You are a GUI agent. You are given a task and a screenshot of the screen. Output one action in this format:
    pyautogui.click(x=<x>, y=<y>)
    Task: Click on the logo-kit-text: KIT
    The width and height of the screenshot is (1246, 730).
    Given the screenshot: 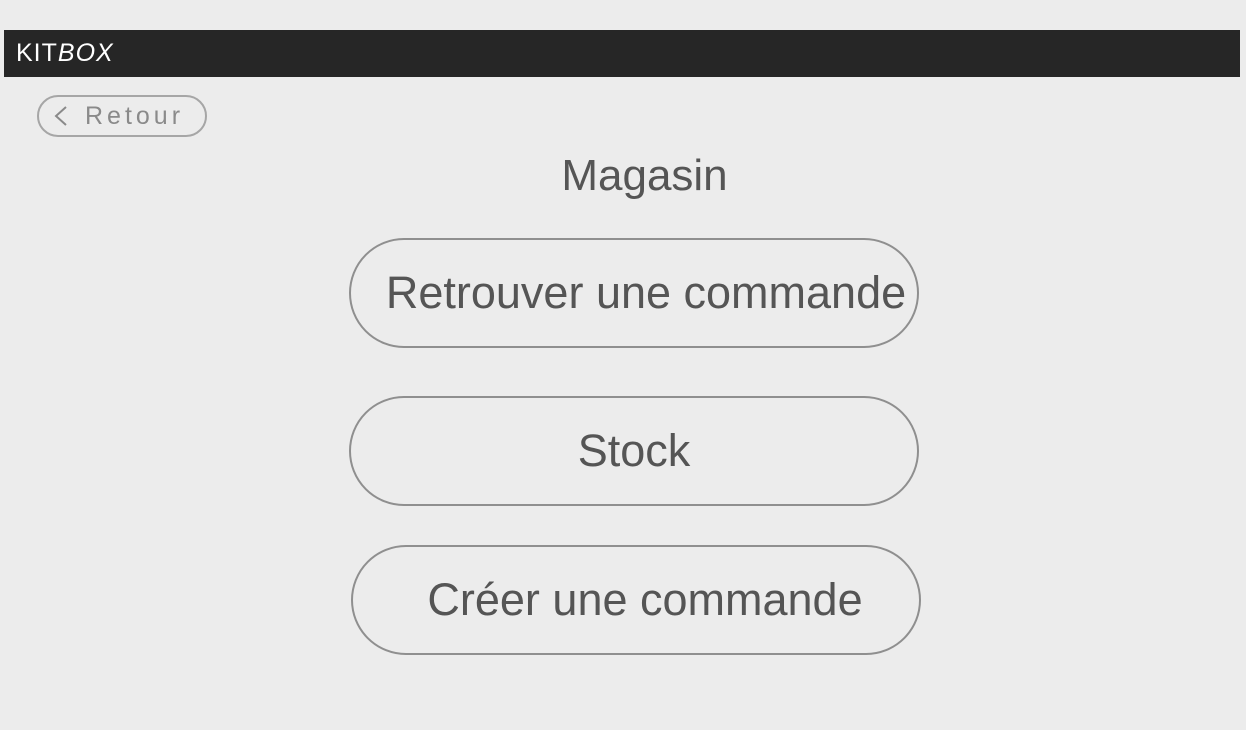 What is the action you would take?
    pyautogui.click(x=37, y=53)
    